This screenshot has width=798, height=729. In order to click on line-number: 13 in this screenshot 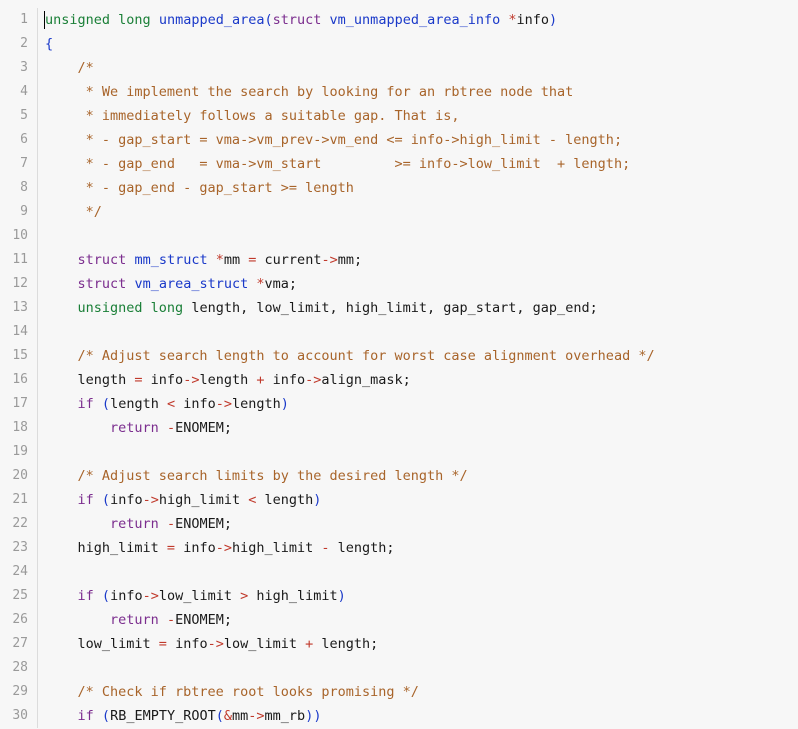, I will do `click(20, 307)`.